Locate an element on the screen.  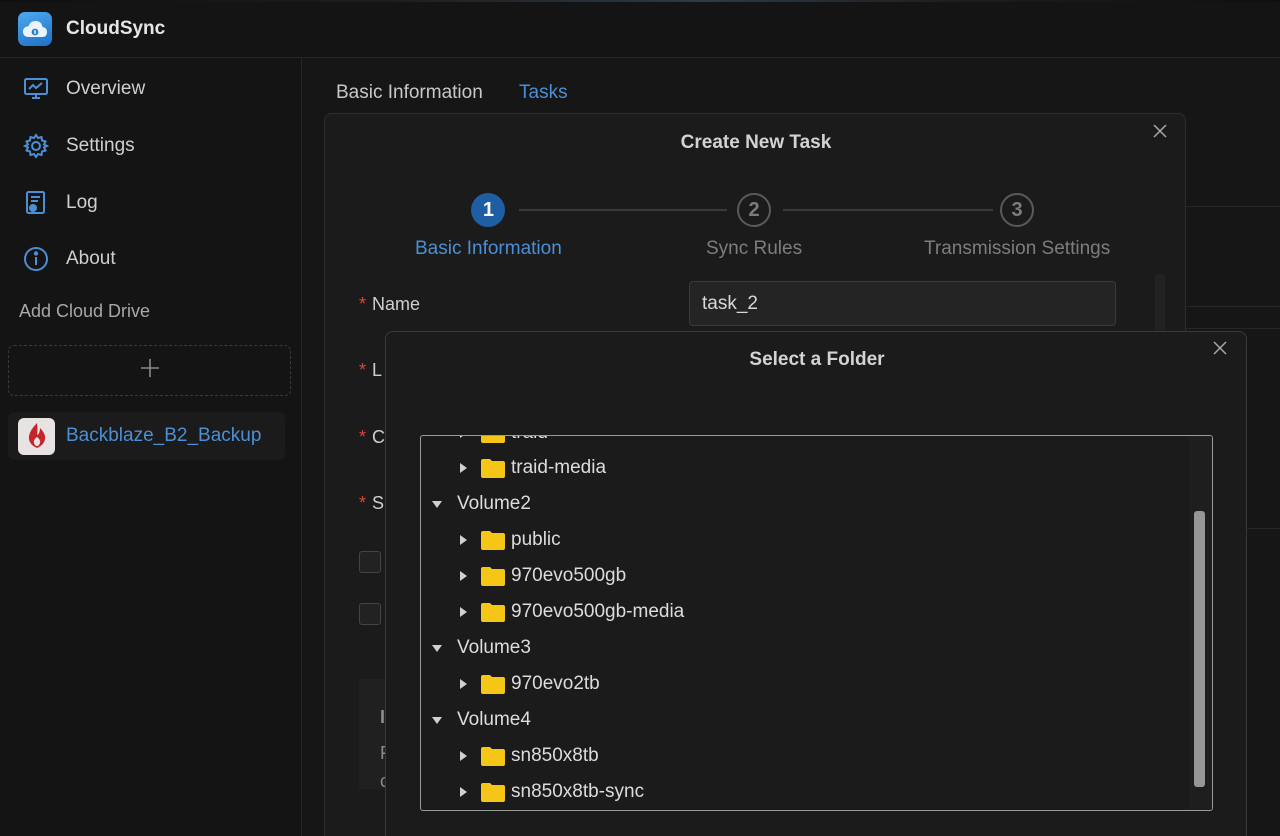
sidebar-item-log: Log is located at coordinates (60, 203).